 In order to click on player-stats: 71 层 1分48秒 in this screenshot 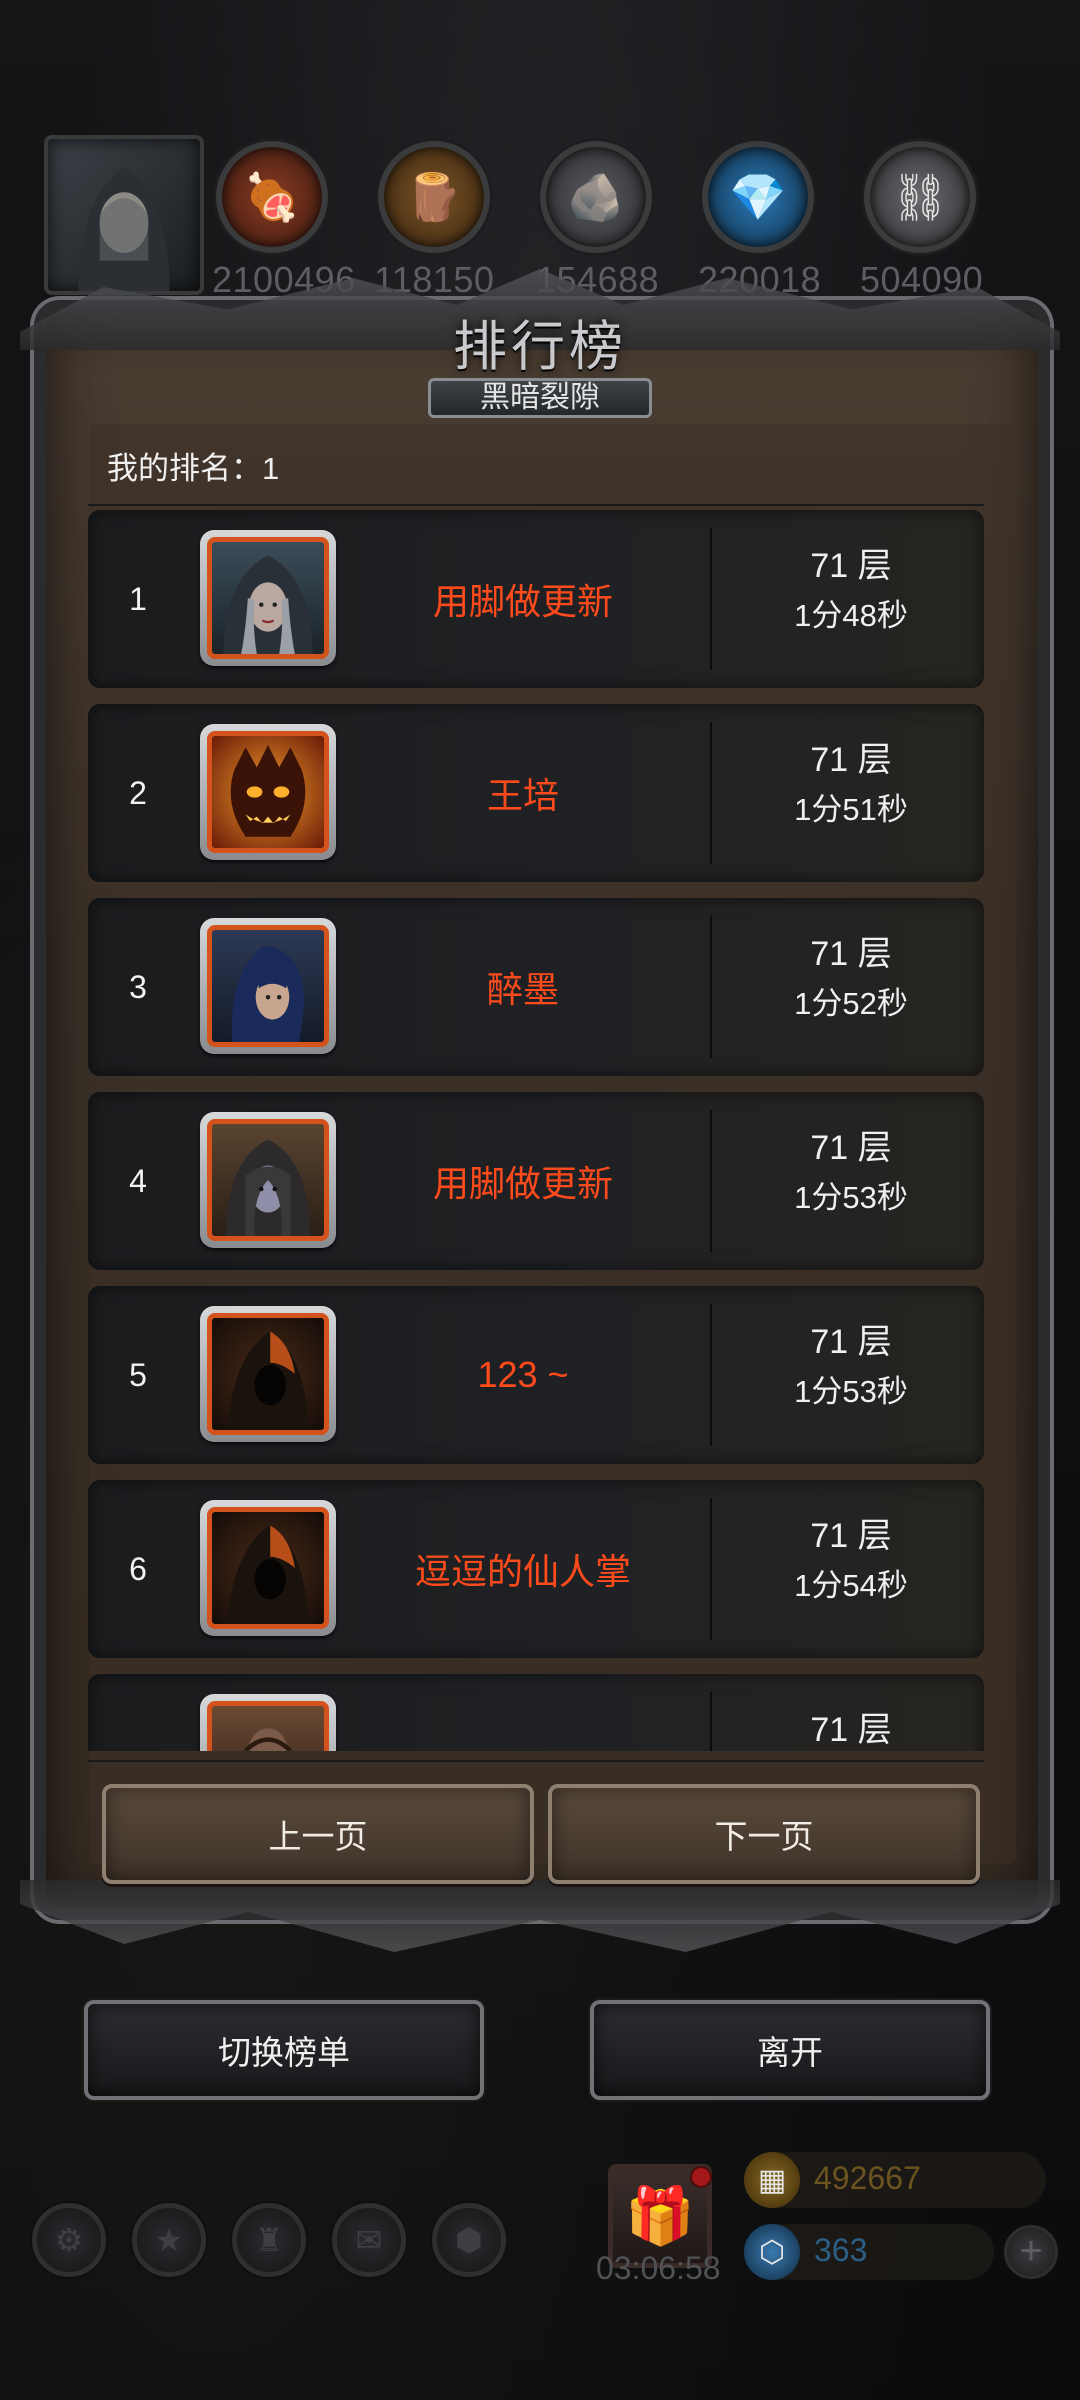, I will do `click(851, 591)`.